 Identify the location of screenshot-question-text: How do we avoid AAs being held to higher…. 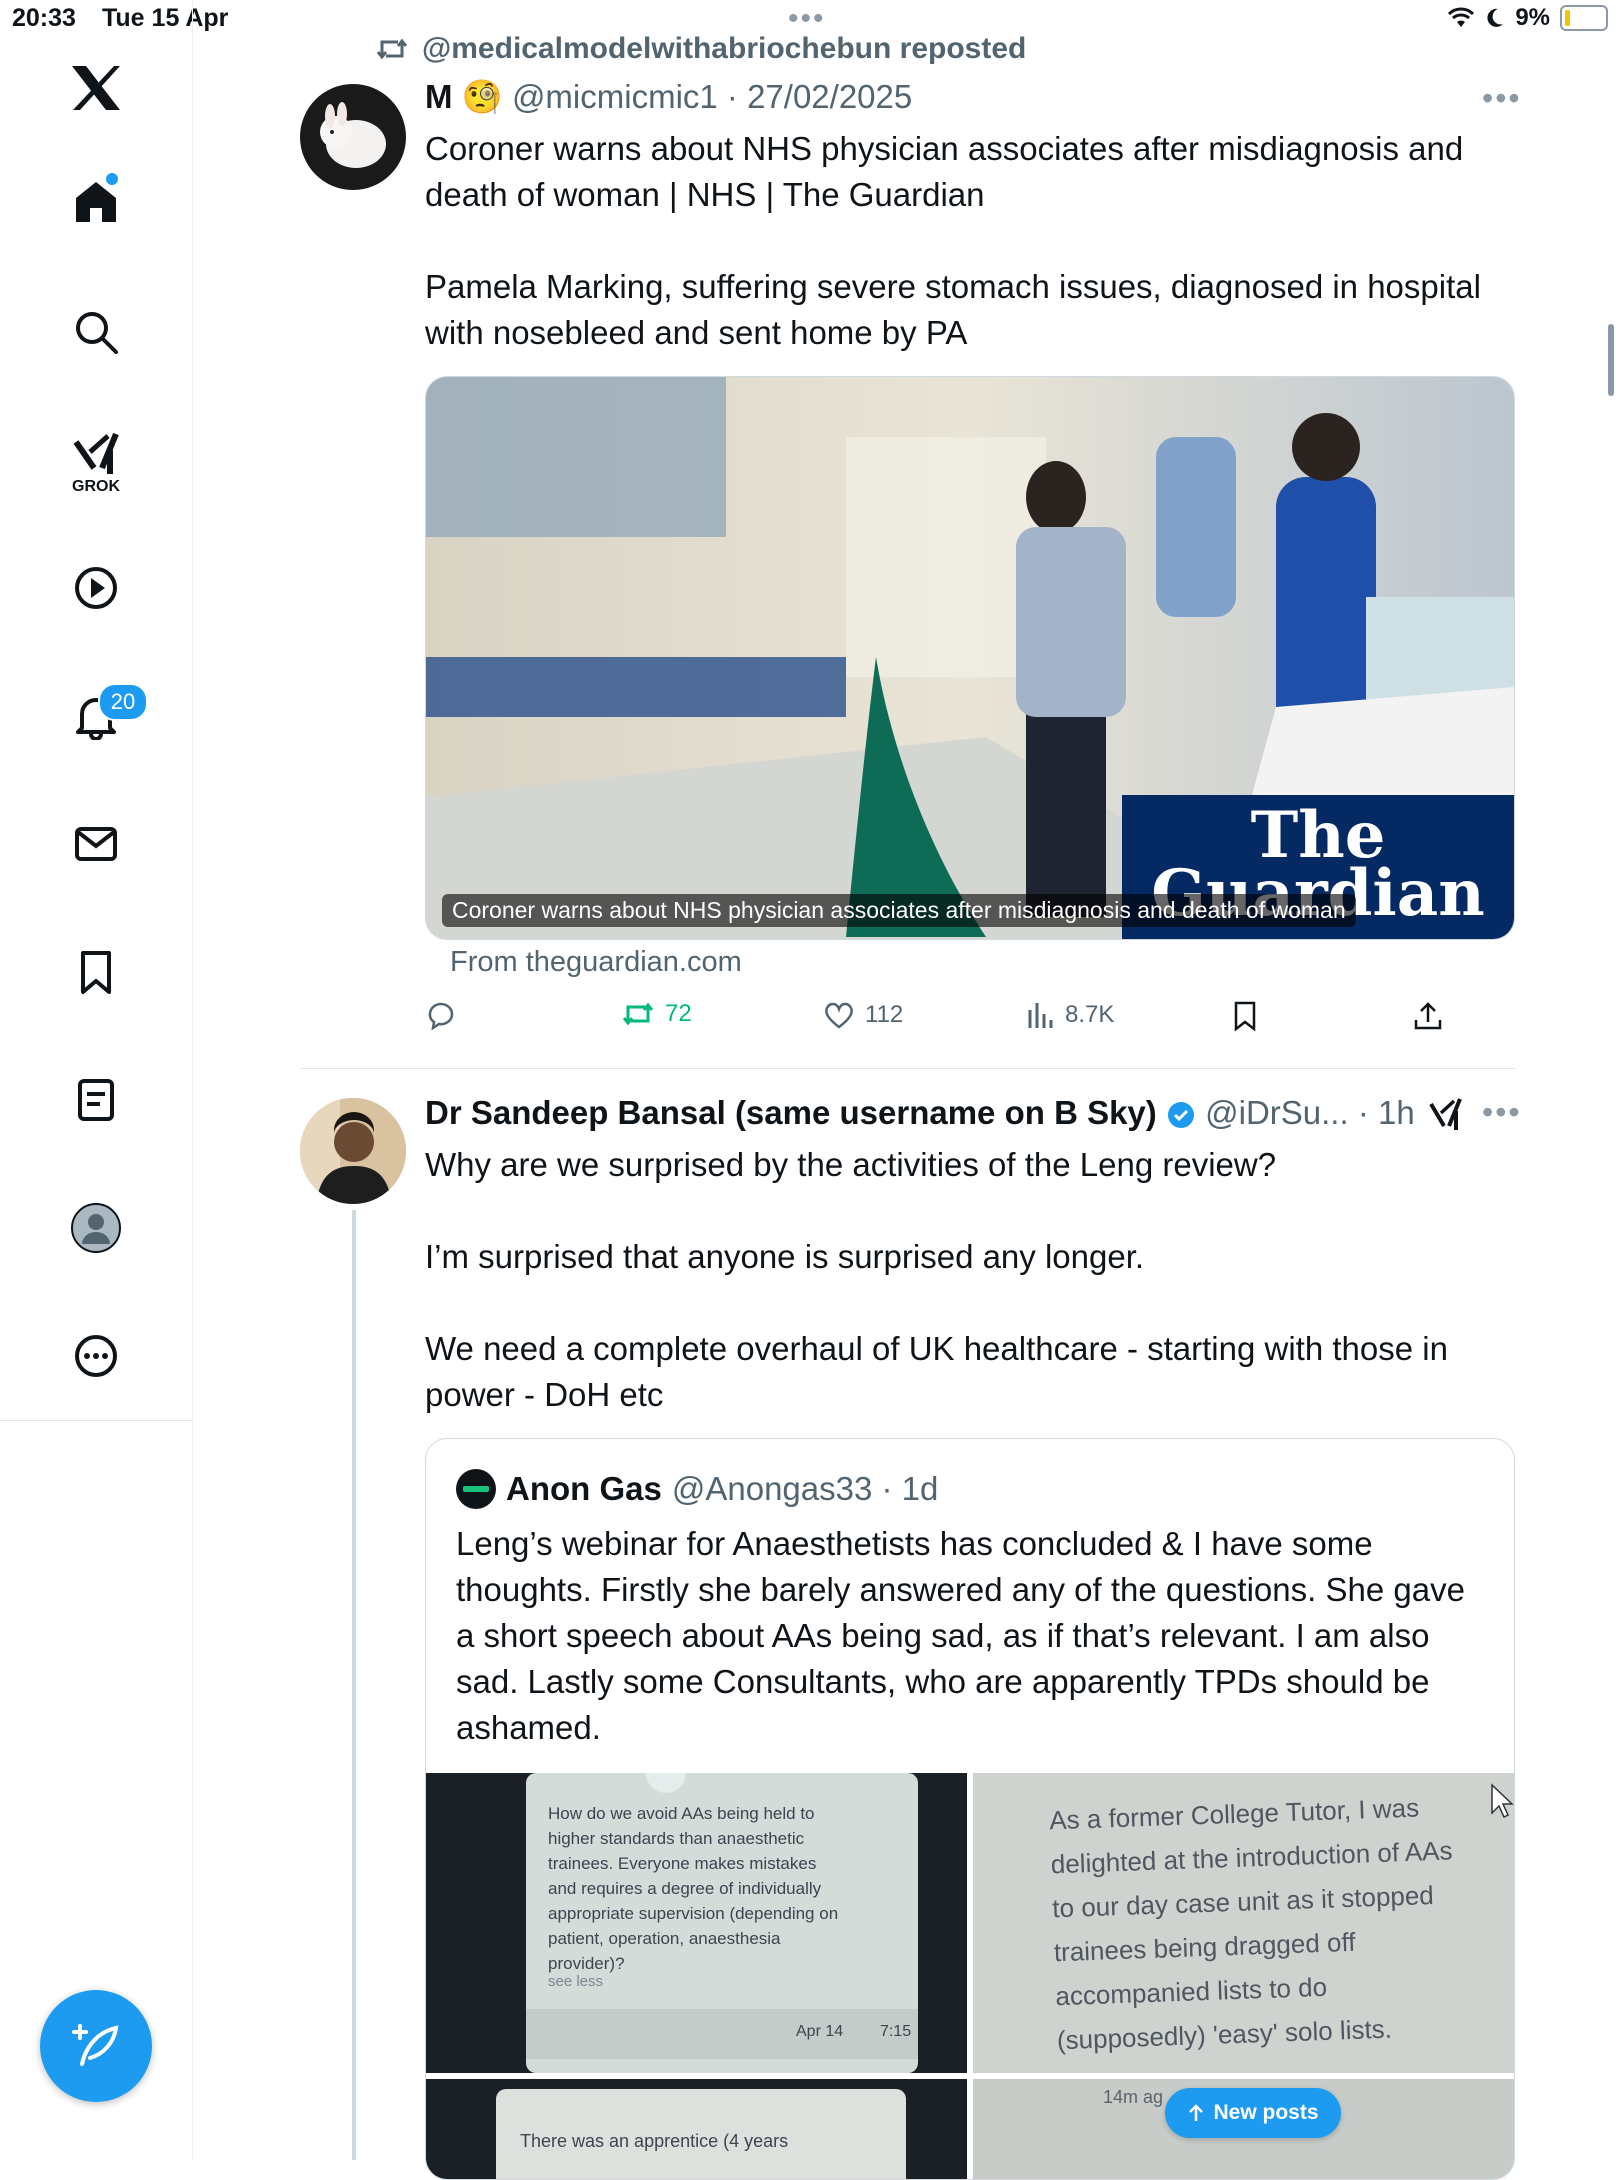
(693, 1888).